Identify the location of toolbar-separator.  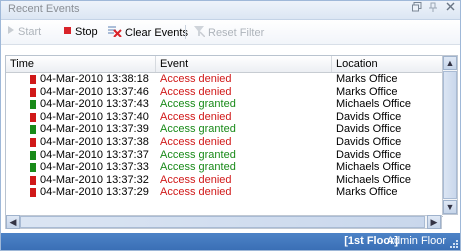
(185, 32).